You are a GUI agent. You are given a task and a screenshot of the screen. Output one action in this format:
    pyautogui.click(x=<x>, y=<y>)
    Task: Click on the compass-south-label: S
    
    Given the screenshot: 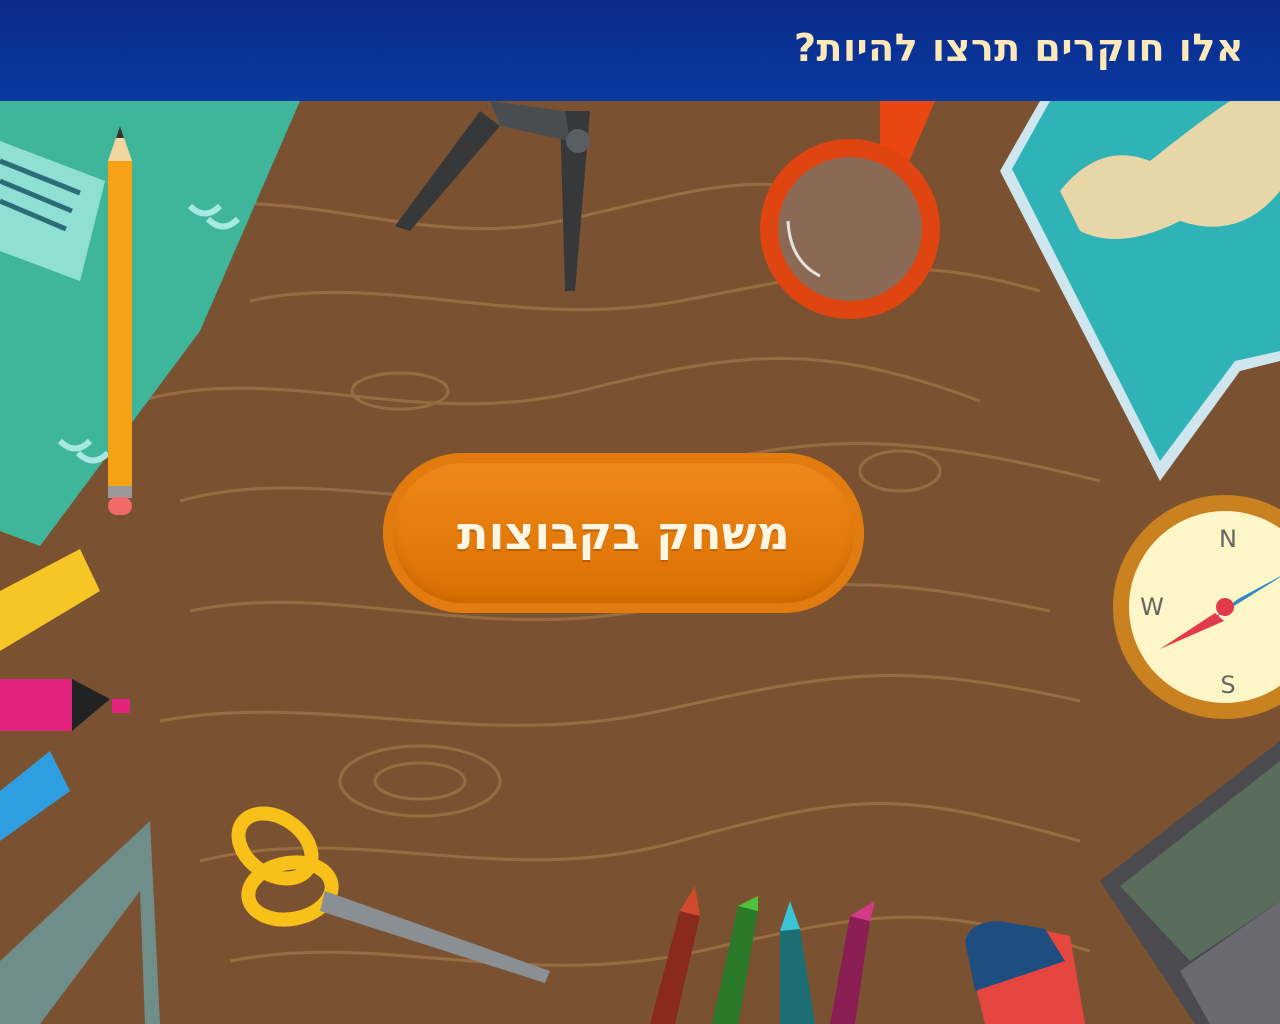 What is the action you would take?
    pyautogui.click(x=1227, y=685)
    